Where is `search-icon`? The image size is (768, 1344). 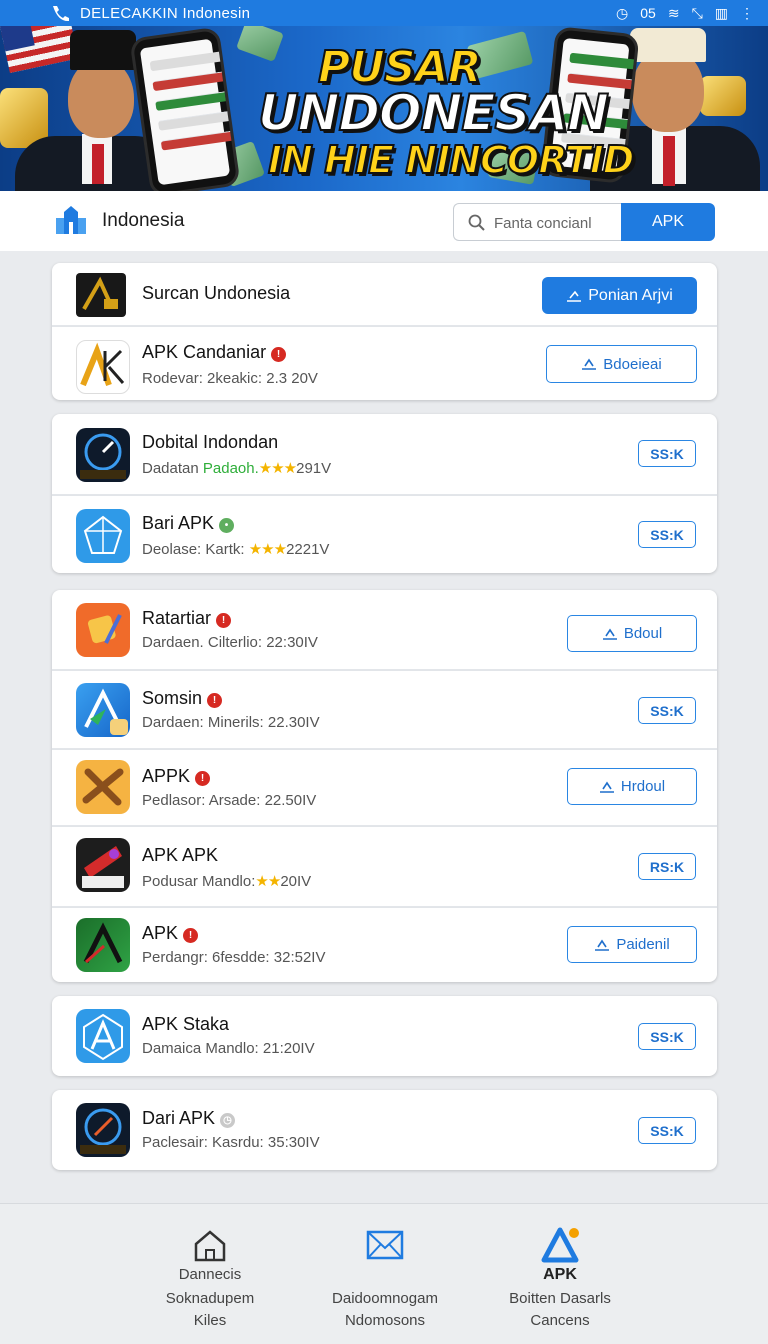
search-icon is located at coordinates (476, 222).